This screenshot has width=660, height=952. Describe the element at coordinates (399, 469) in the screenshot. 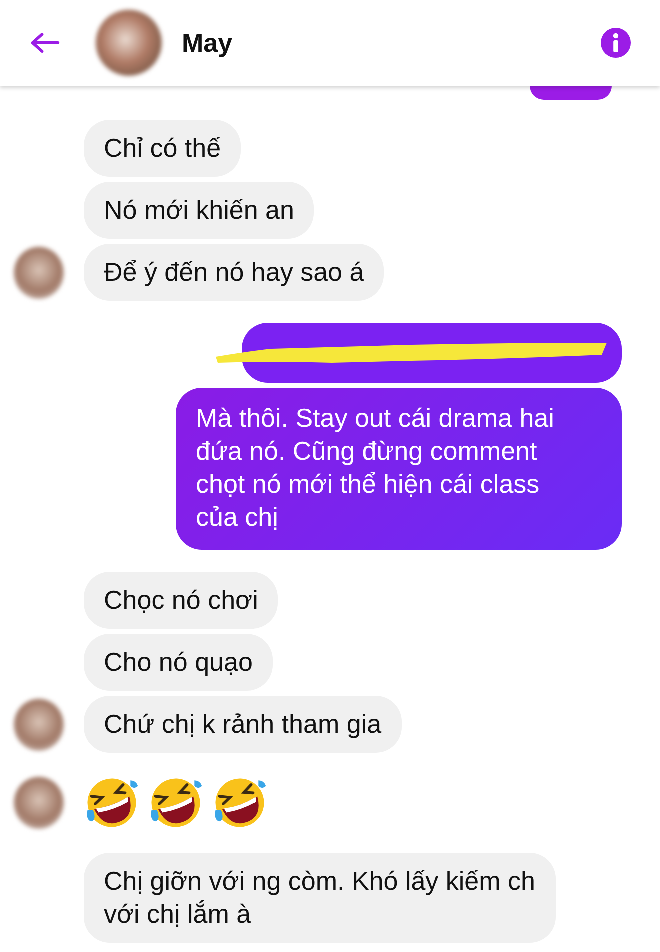

I see `message-bubble: Mà thôi. Stay out cái drama hai đứa nó. Cũng đừng comment chọt nó mới thể hiện cái class của chị` at that location.